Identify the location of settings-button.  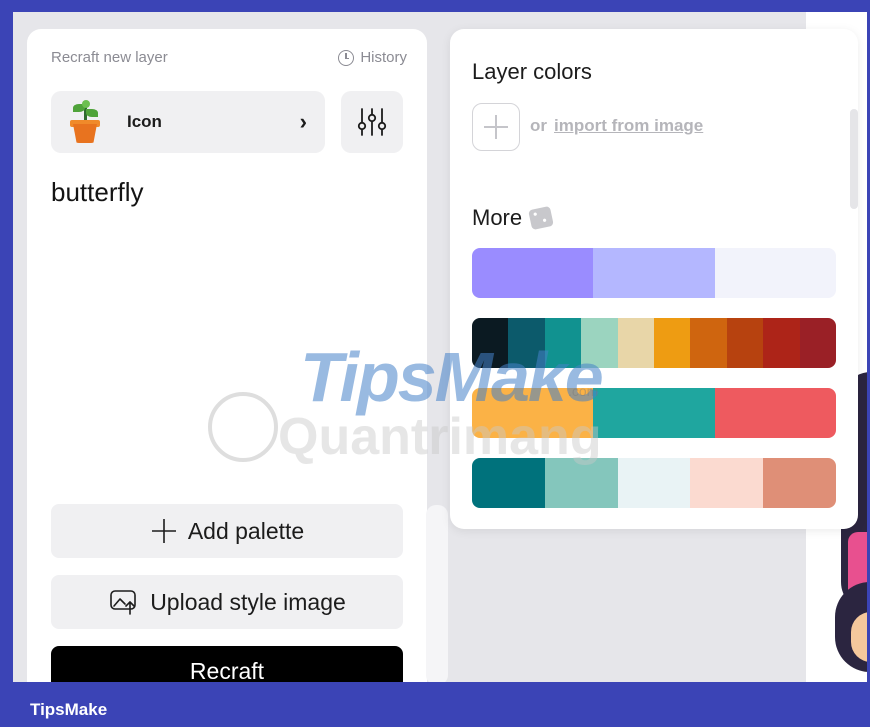
(372, 122).